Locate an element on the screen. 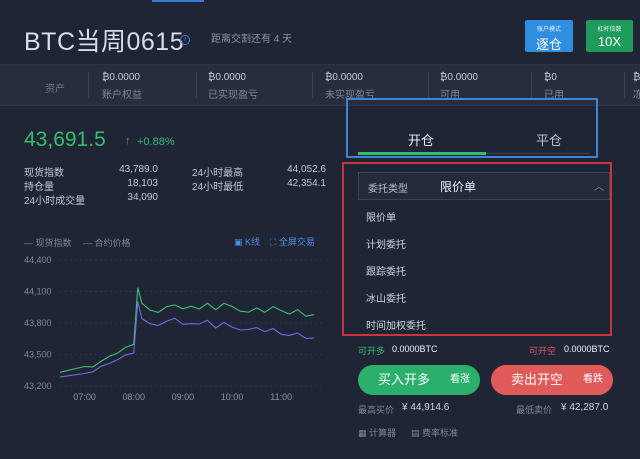  y-tick-label: 43,800 is located at coordinates (38, 323).